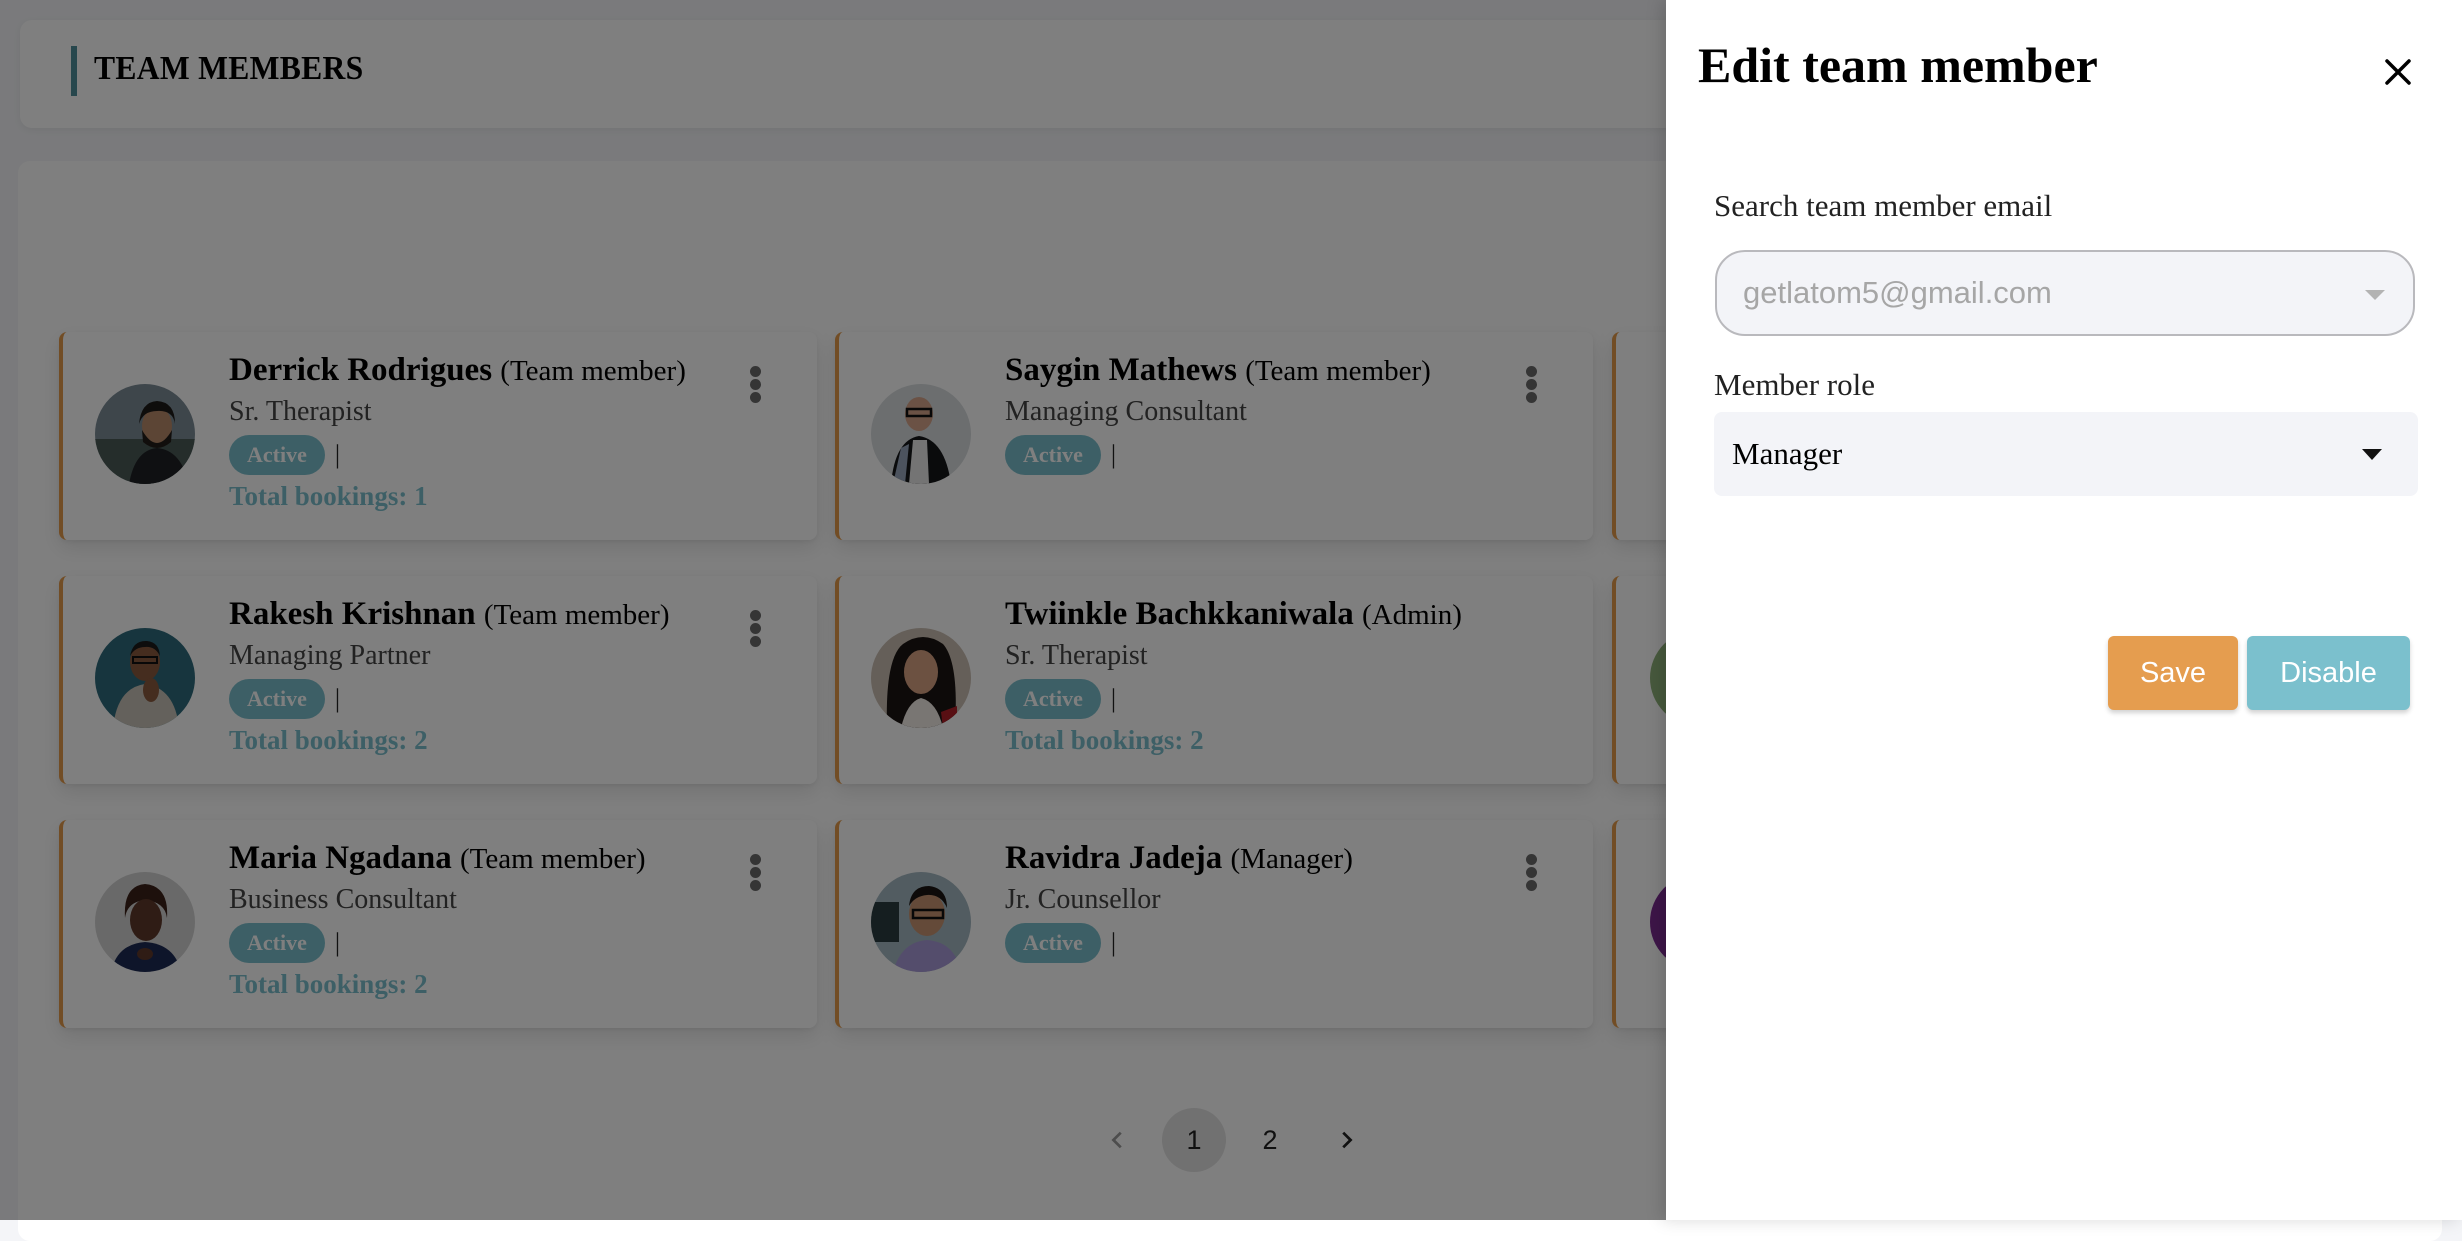 Image resolution: width=2462 pixels, height=1241 pixels. I want to click on role-select-value: Manager, so click(1787, 453).